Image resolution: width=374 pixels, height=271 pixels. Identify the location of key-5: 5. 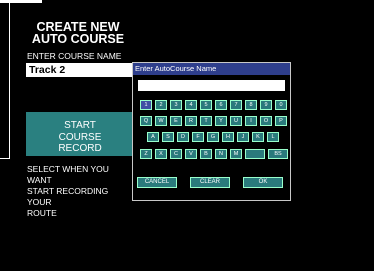
(206, 105).